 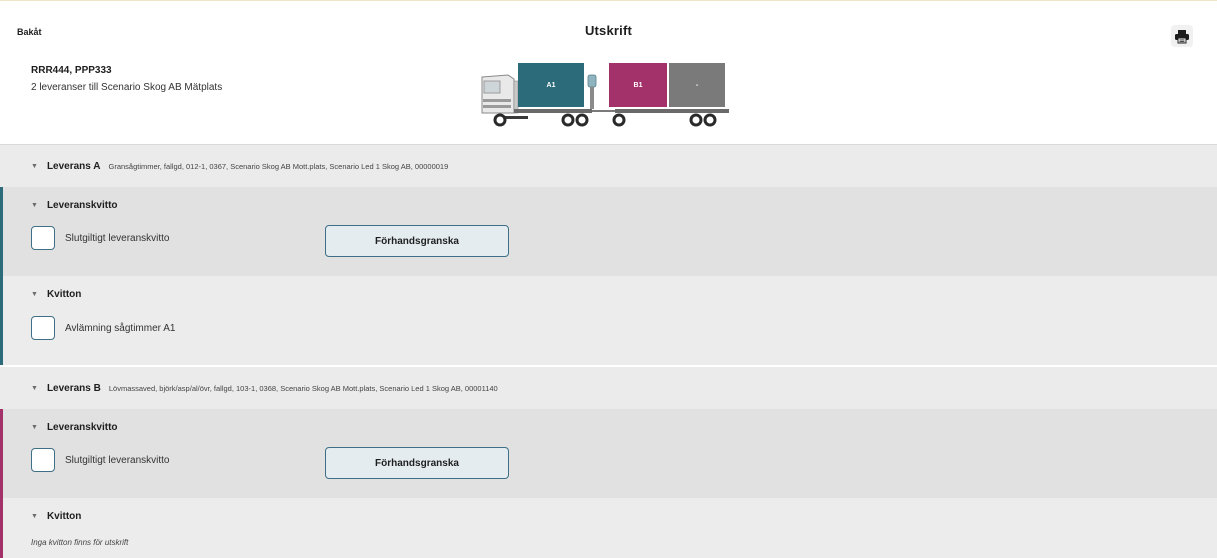 I want to click on delivery-b-title: Leverans B, so click(x=73, y=388).